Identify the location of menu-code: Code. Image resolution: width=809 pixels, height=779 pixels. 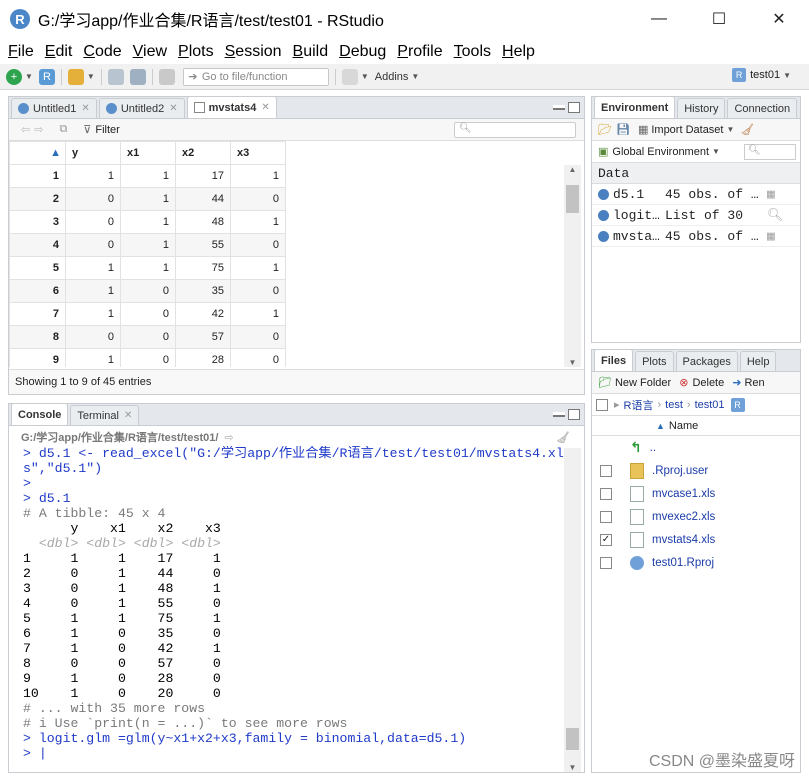
(102, 52).